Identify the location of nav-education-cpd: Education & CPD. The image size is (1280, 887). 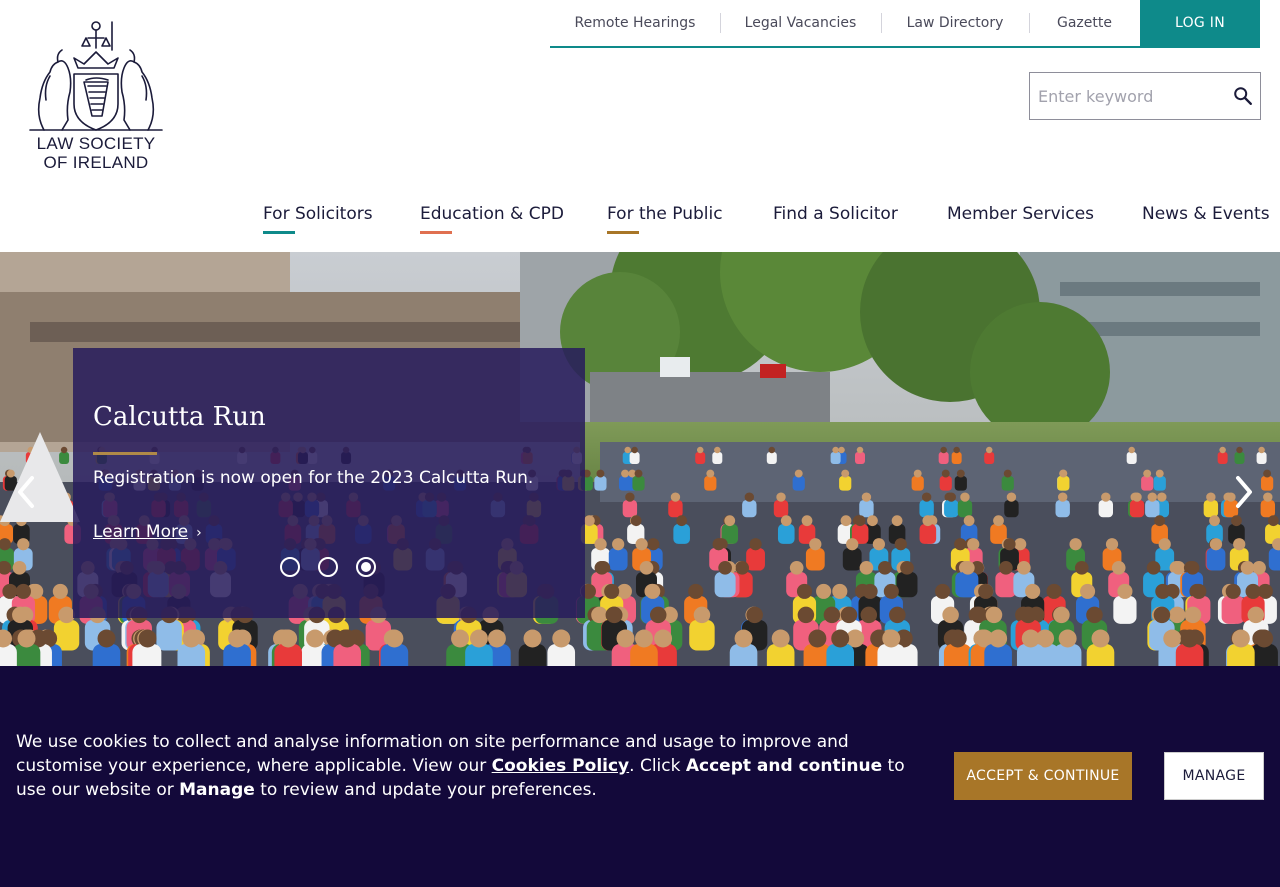
(492, 219).